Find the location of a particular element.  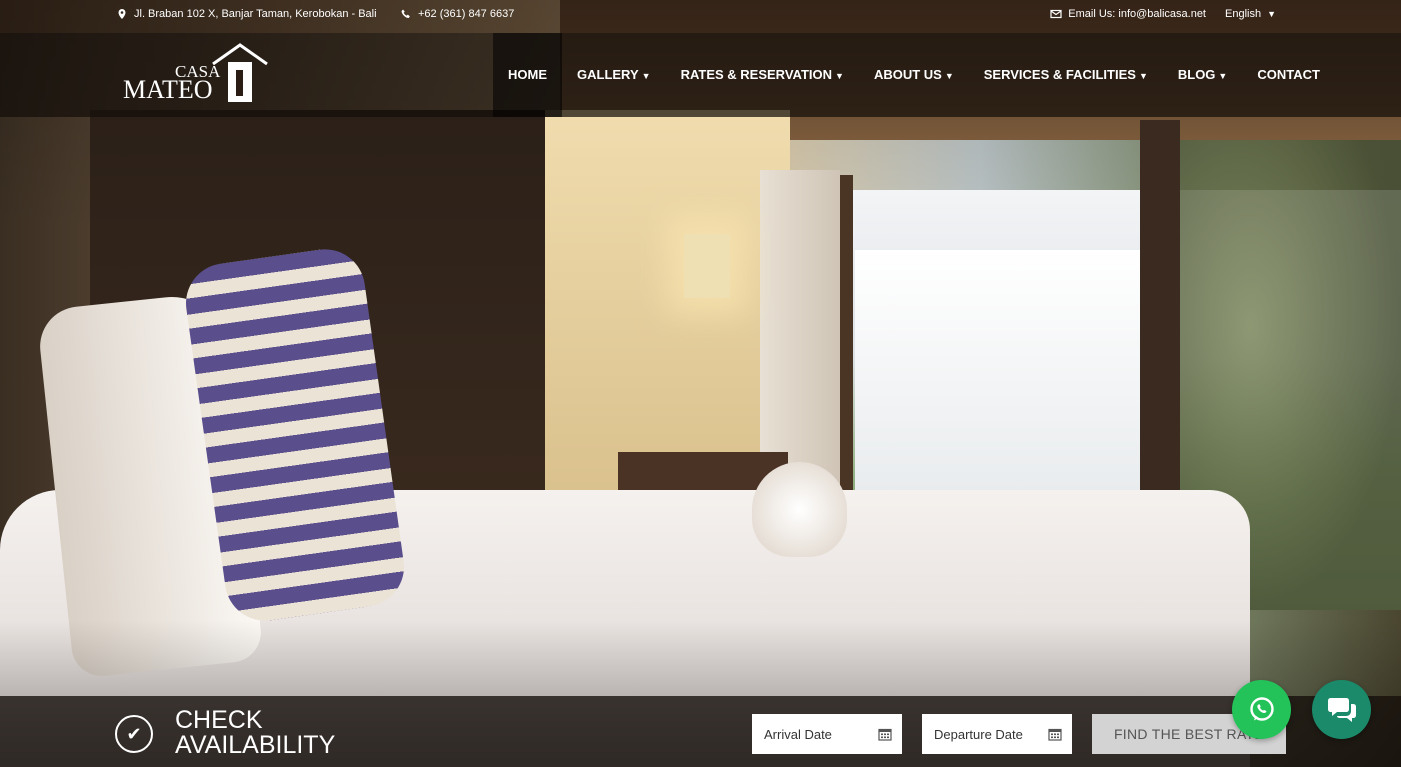

casa-mateo-logo: CASA MATEO is located at coordinates (195, 75).